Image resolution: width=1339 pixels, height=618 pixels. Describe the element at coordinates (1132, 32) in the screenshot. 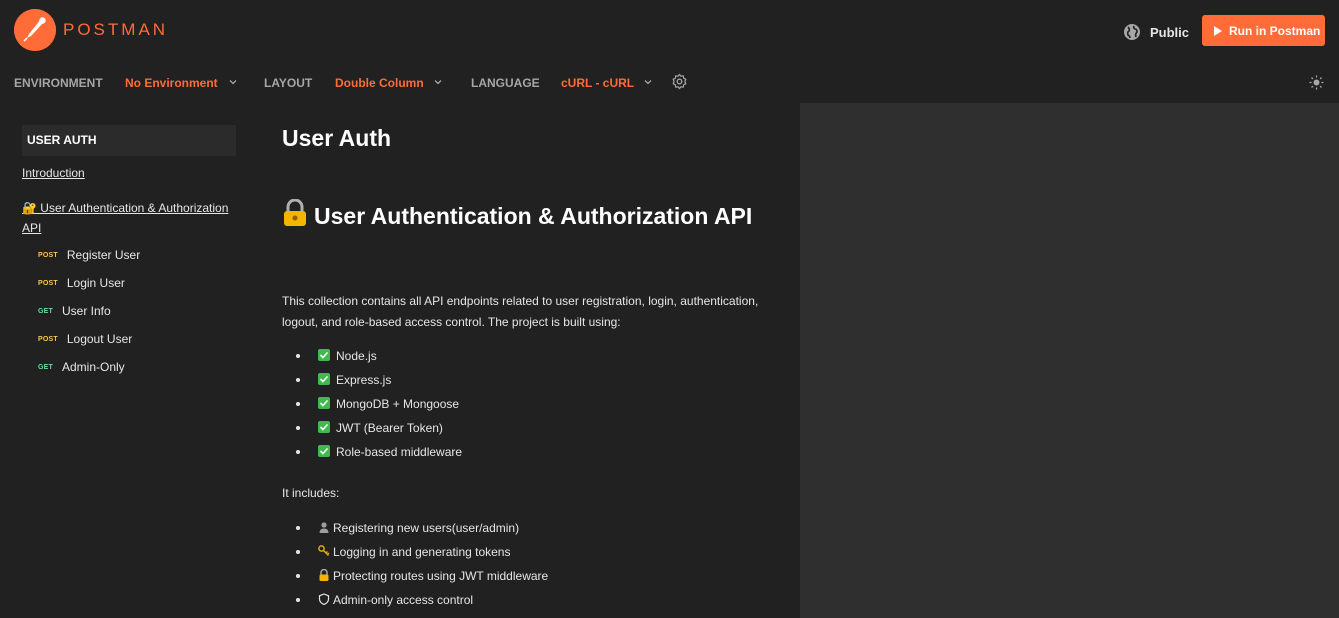

I see `globe-icon` at that location.